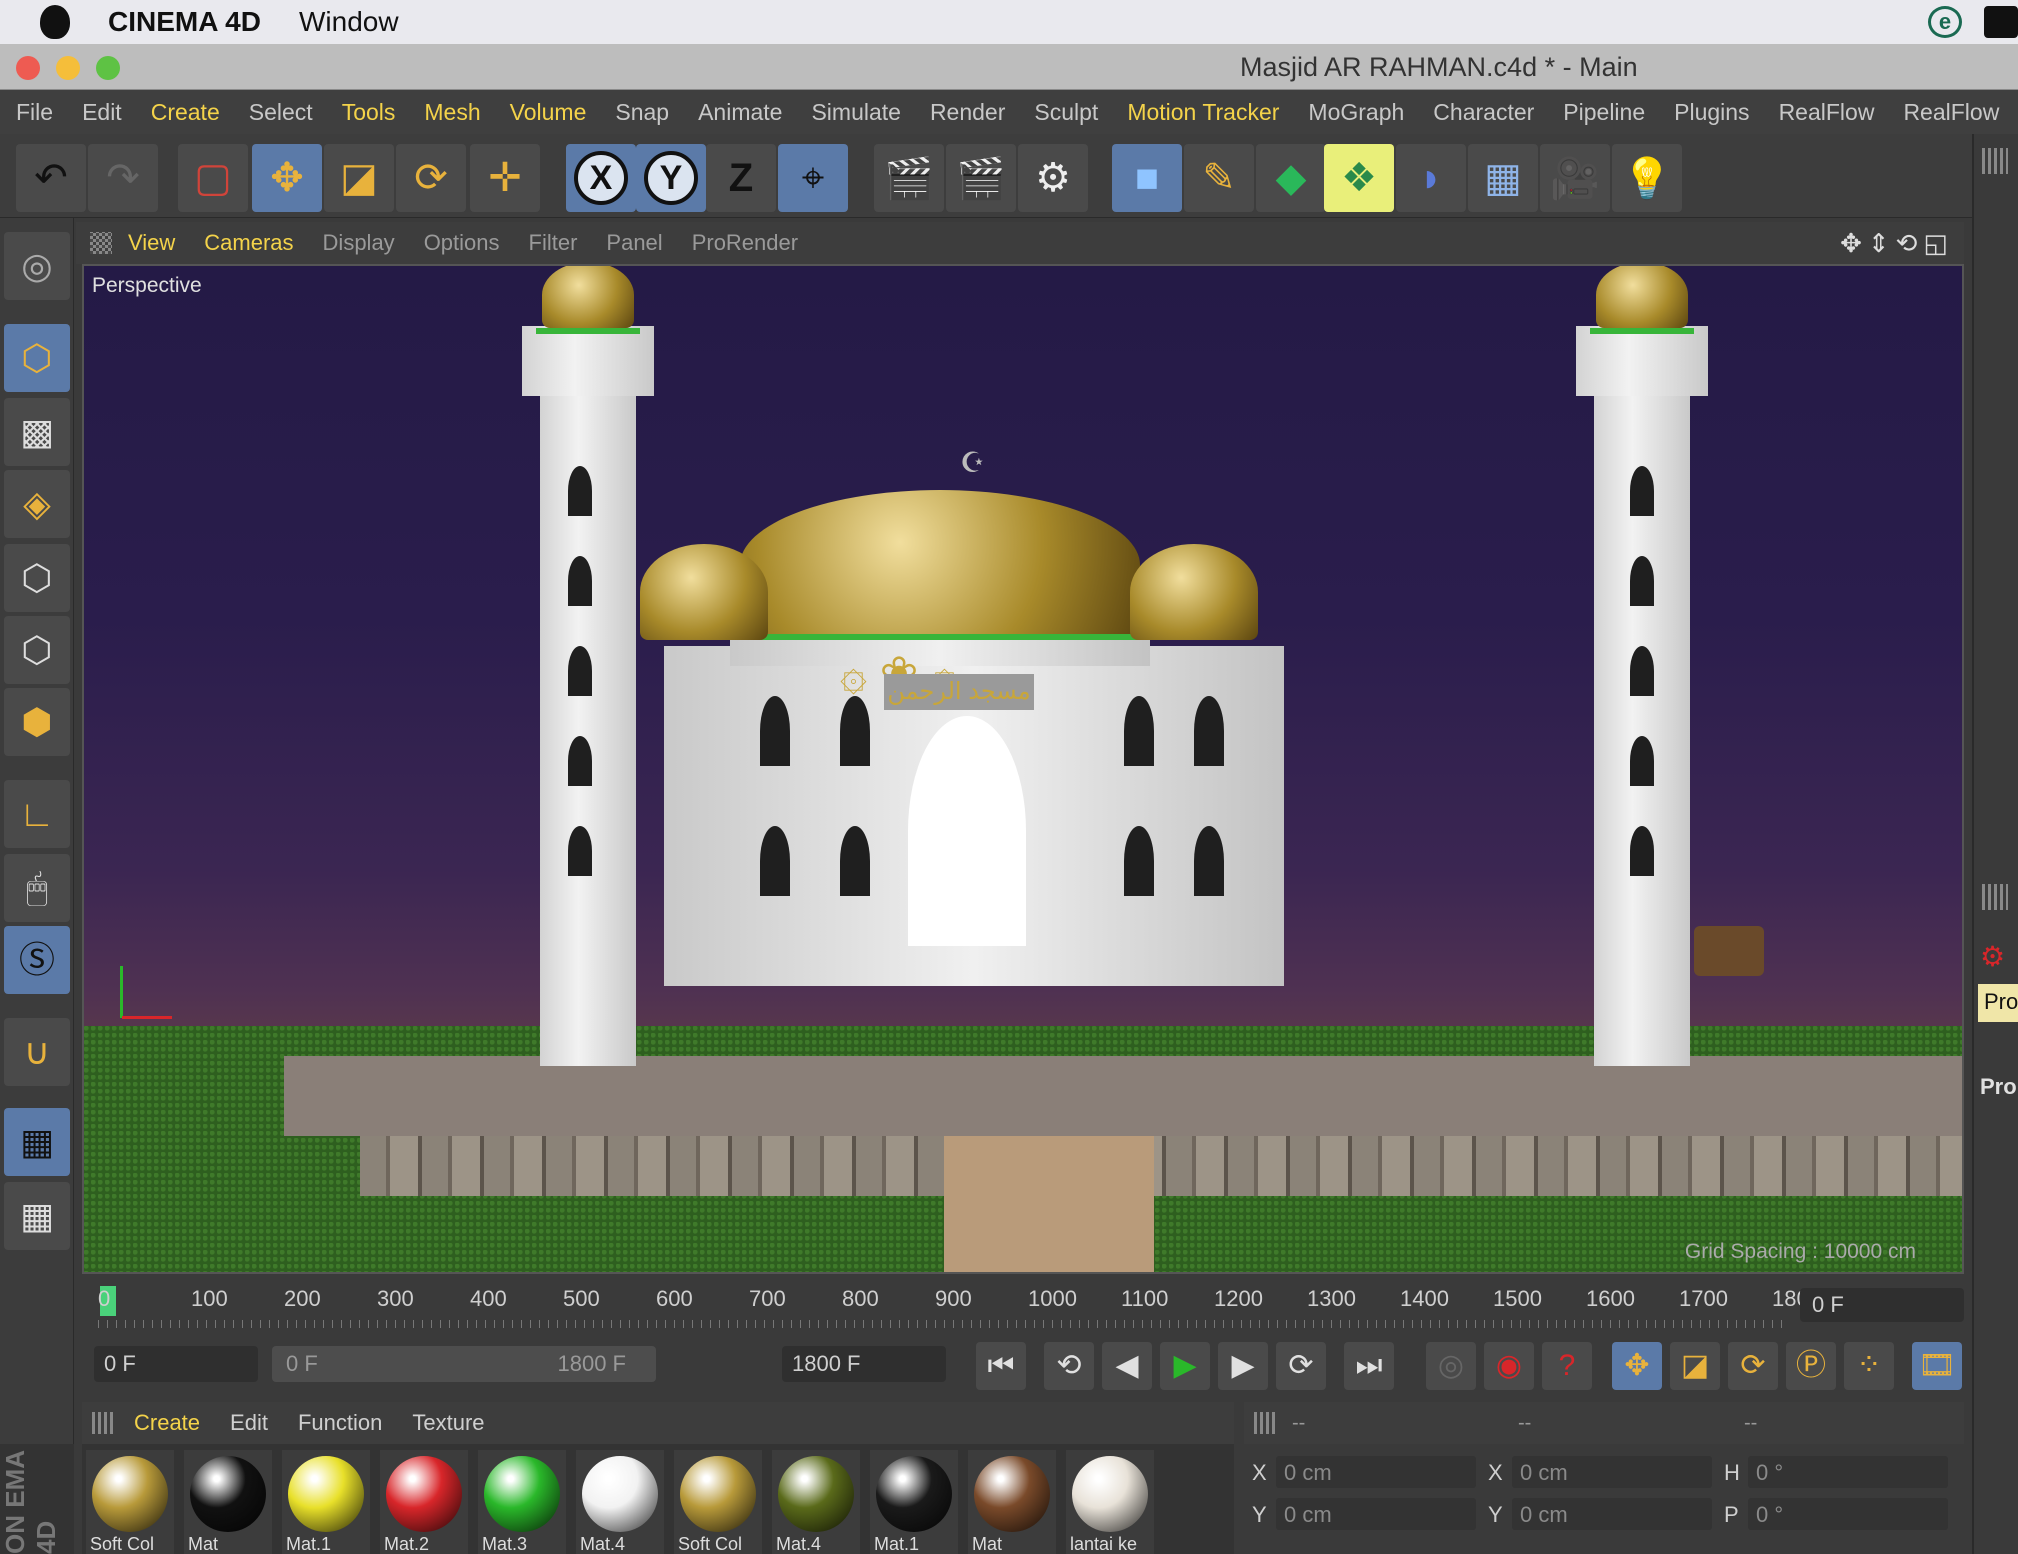 This screenshot has height=1554, width=2018. I want to click on material-menu-function: Function, so click(340, 1423).